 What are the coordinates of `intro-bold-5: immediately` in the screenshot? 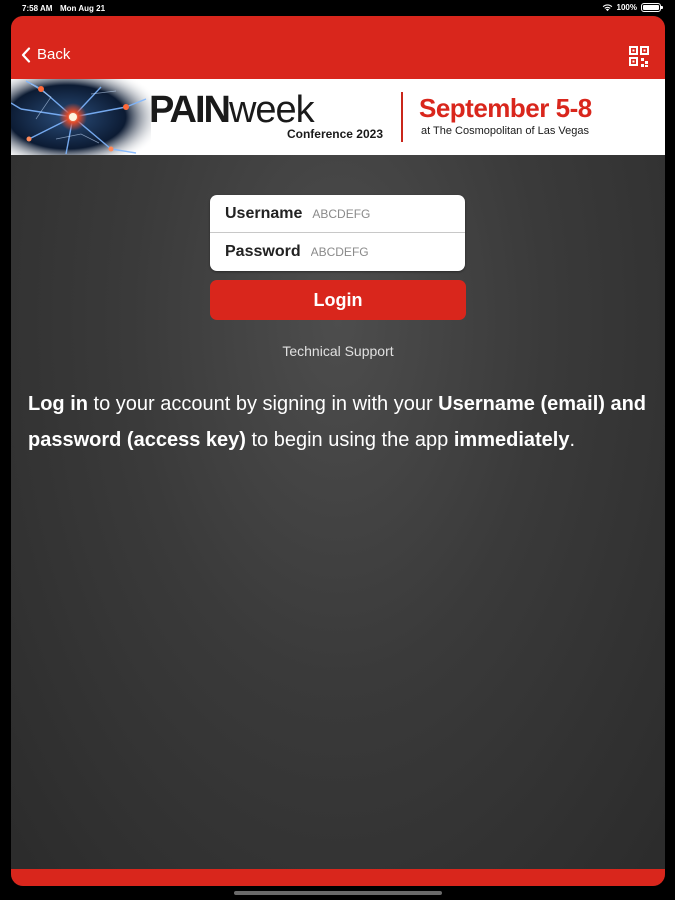 It's located at (511, 440).